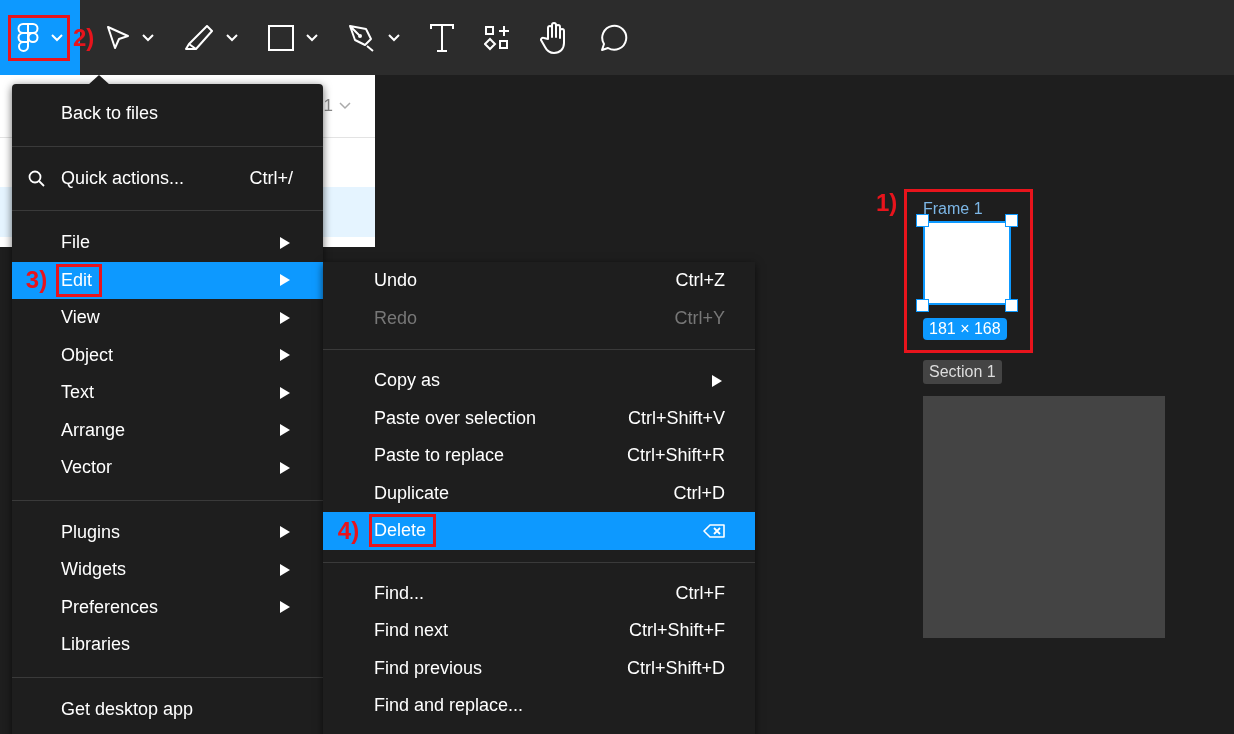  I want to click on menu-label: Paste over selection, so click(456, 418).